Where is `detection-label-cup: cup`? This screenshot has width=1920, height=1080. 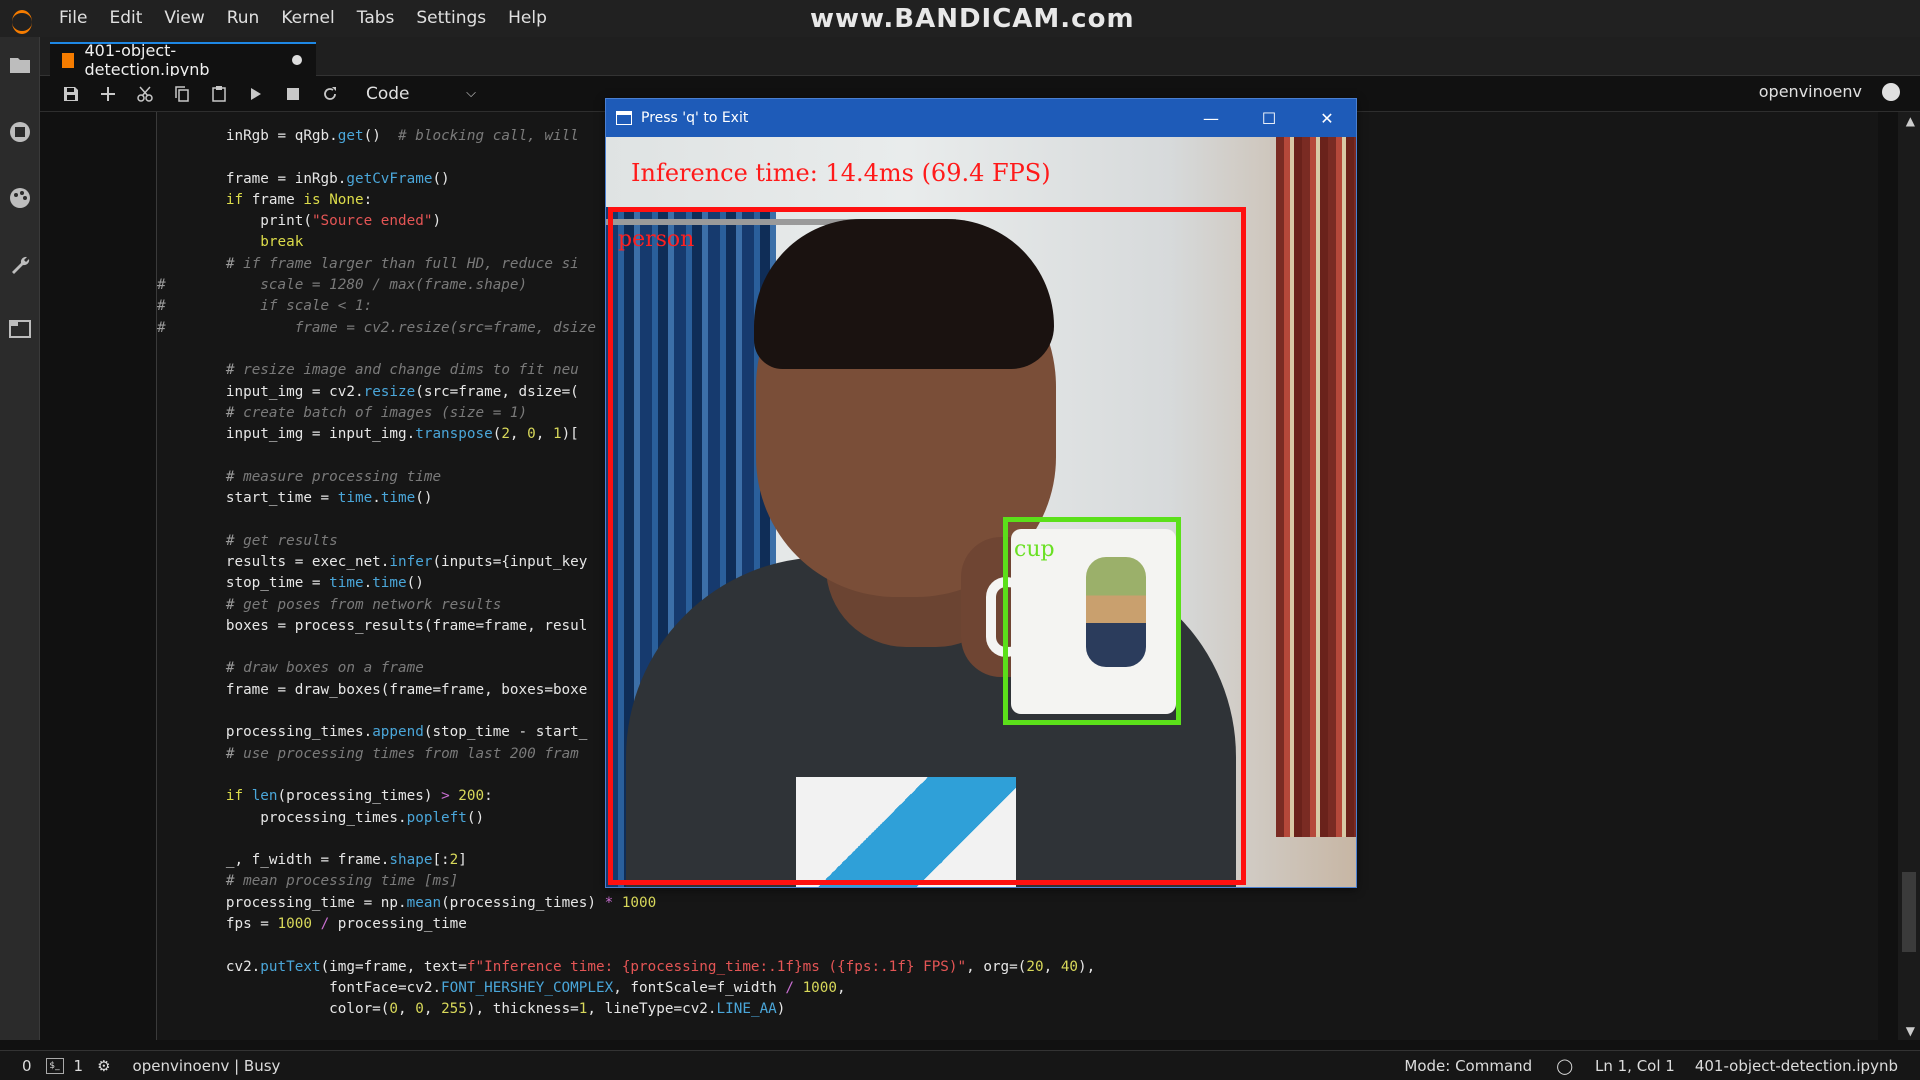
detection-label-cup: cup is located at coordinates (1034, 549).